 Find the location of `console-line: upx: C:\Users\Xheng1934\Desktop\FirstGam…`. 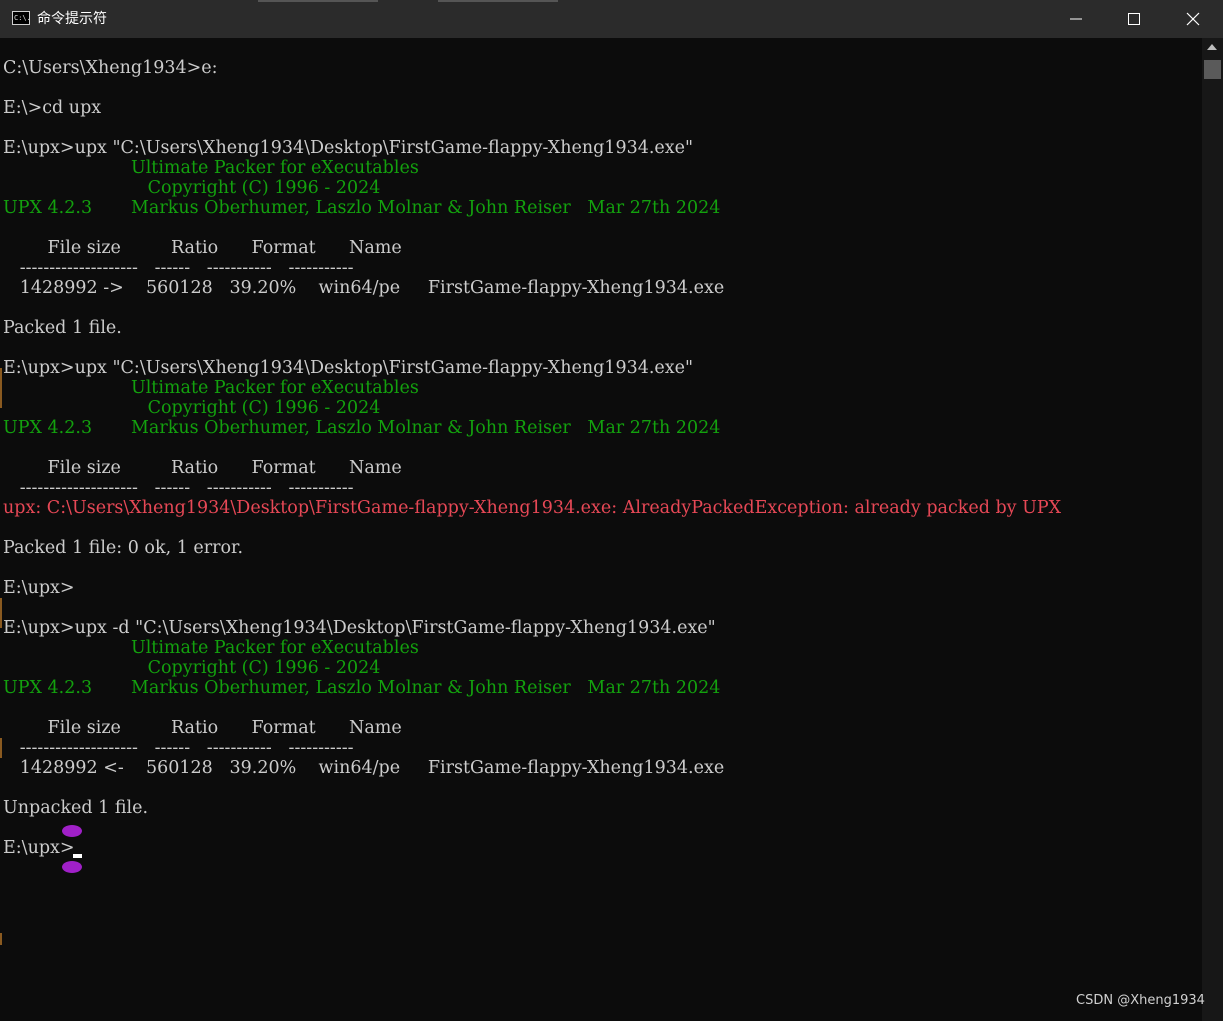

console-line: upx: C:\Users\Xheng1934\Desktop\FirstGam… is located at coordinates (532, 508).